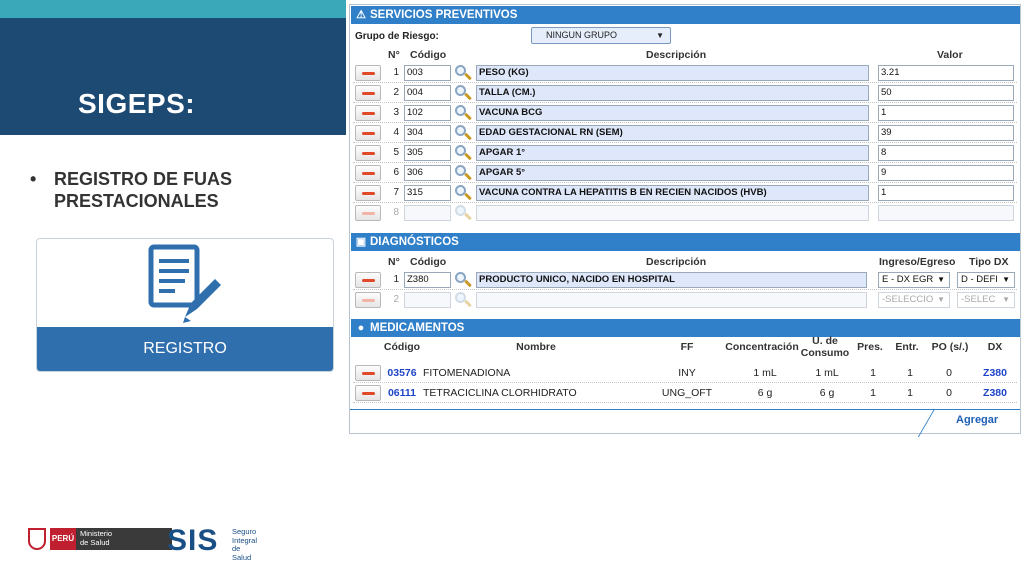 The height and width of the screenshot is (576, 1024). I want to click on row-number: 3, so click(396, 112).